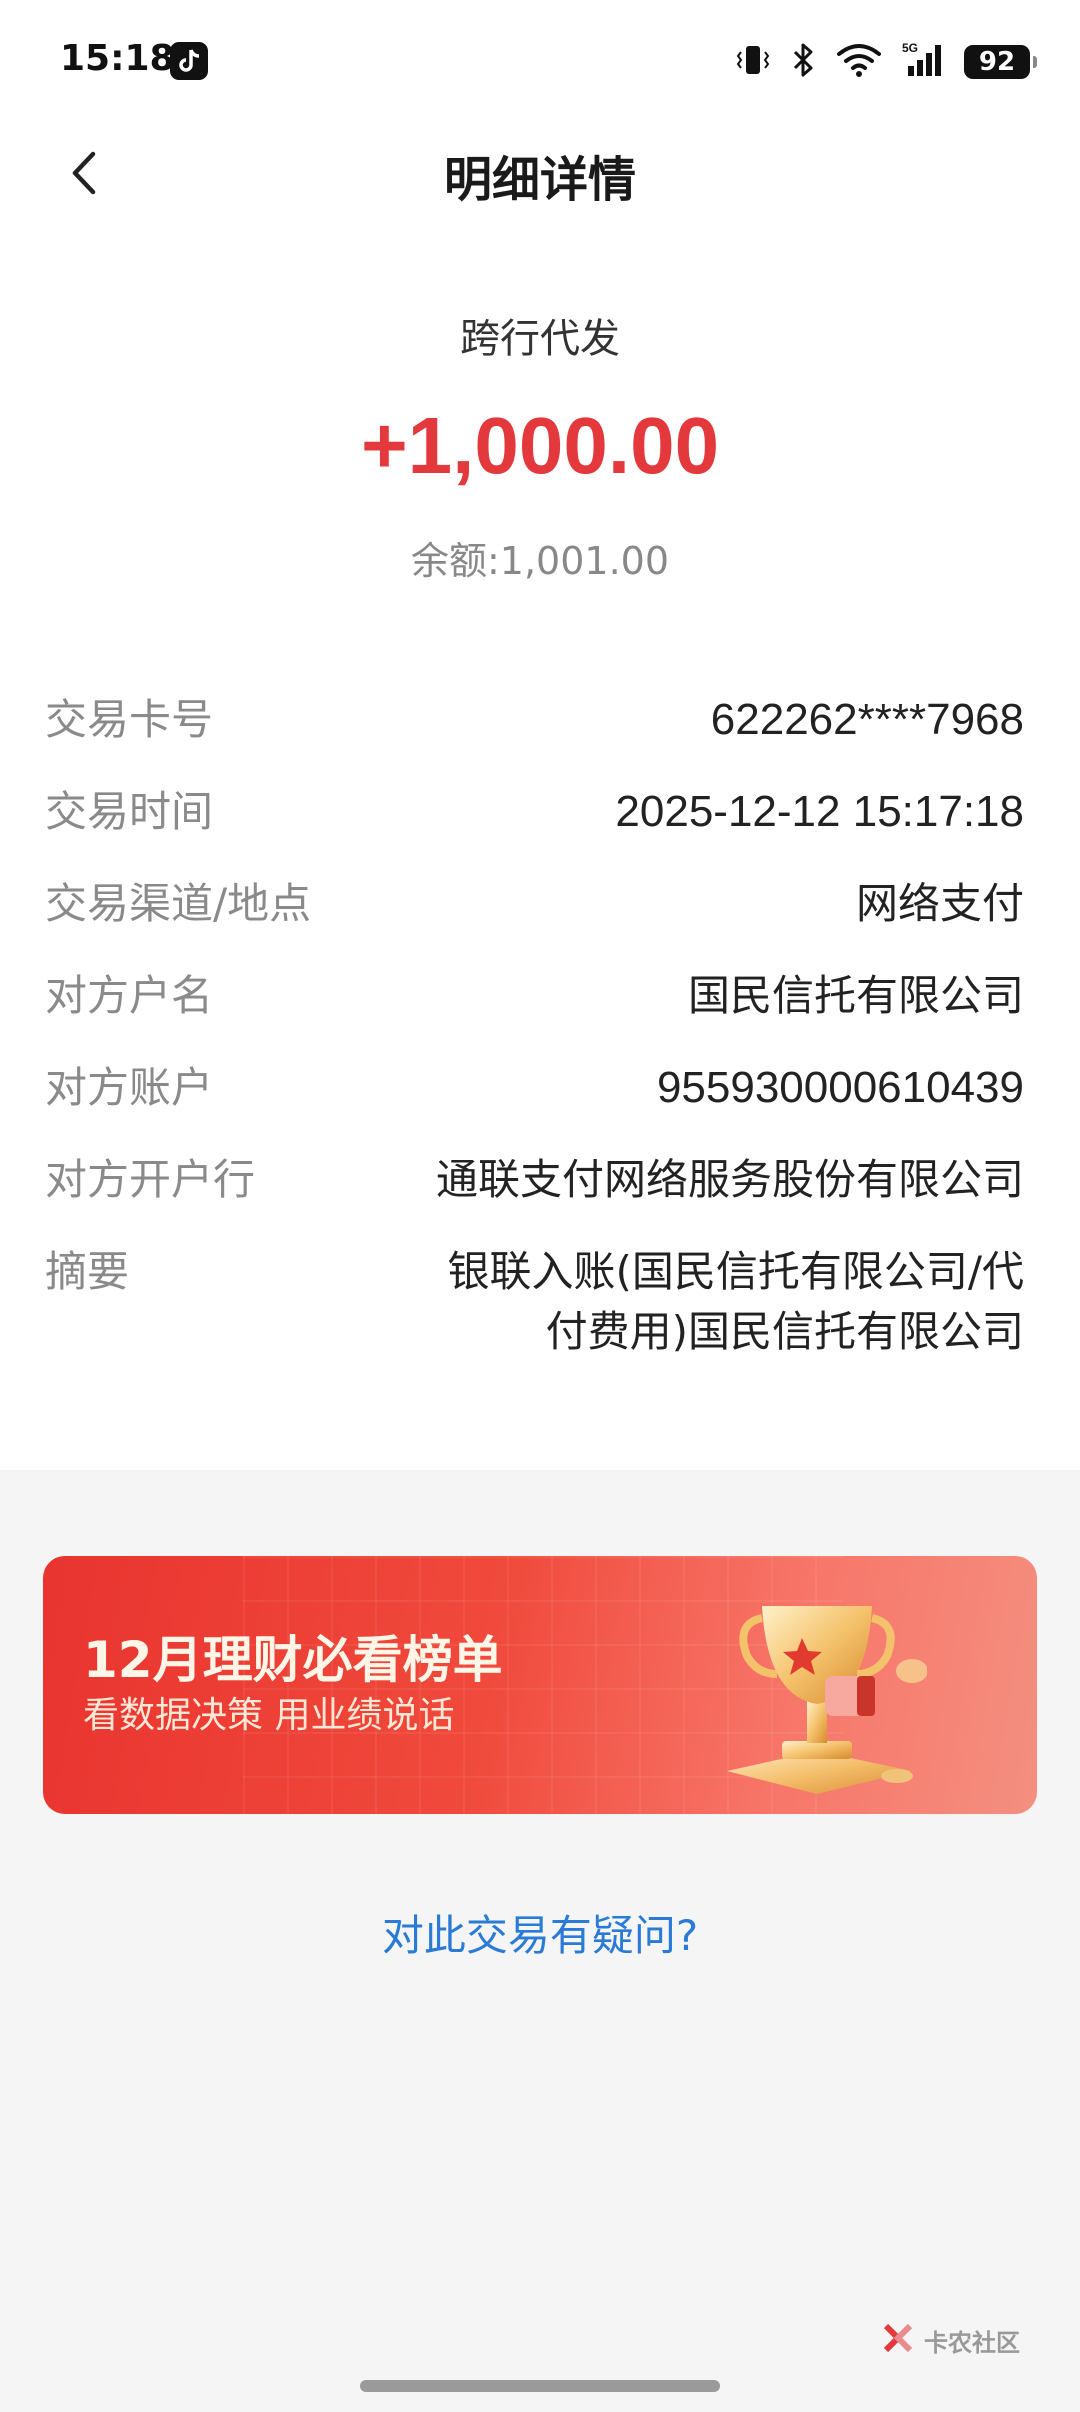 Image resolution: width=1080 pixels, height=2412 pixels. What do you see at coordinates (540, 1685) in the screenshot?
I see `promo-banner: 12月理财必看榜单 看数据决策 用业绩说话` at bounding box center [540, 1685].